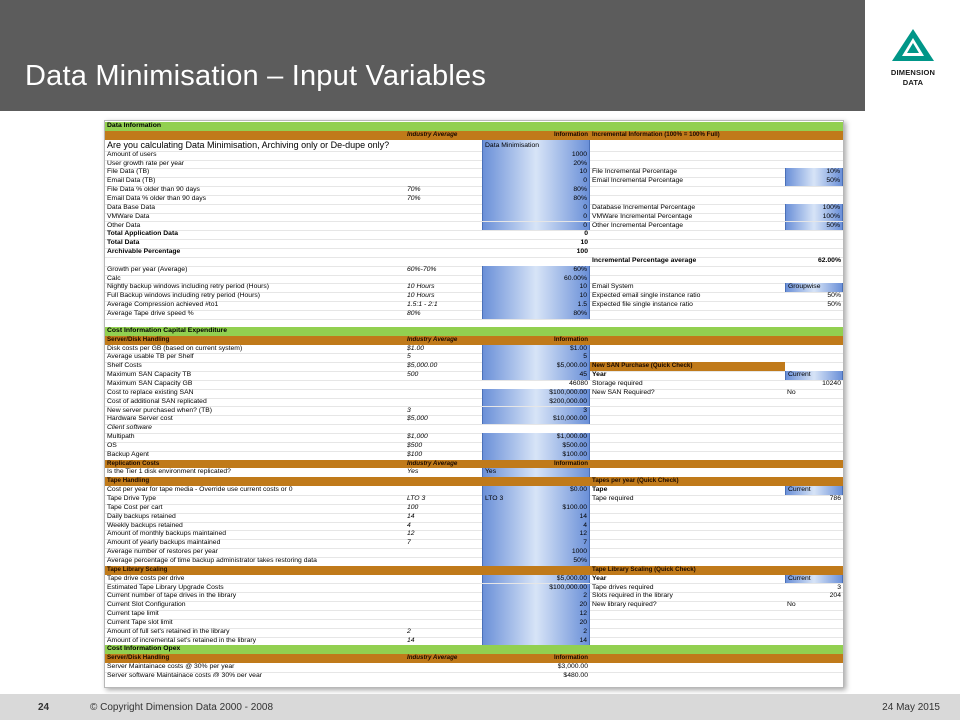 Image resolution: width=960 pixels, height=720 pixels. What do you see at coordinates (150, 383) in the screenshot?
I see `cell-c1: Maximum SAN Capacity GB` at bounding box center [150, 383].